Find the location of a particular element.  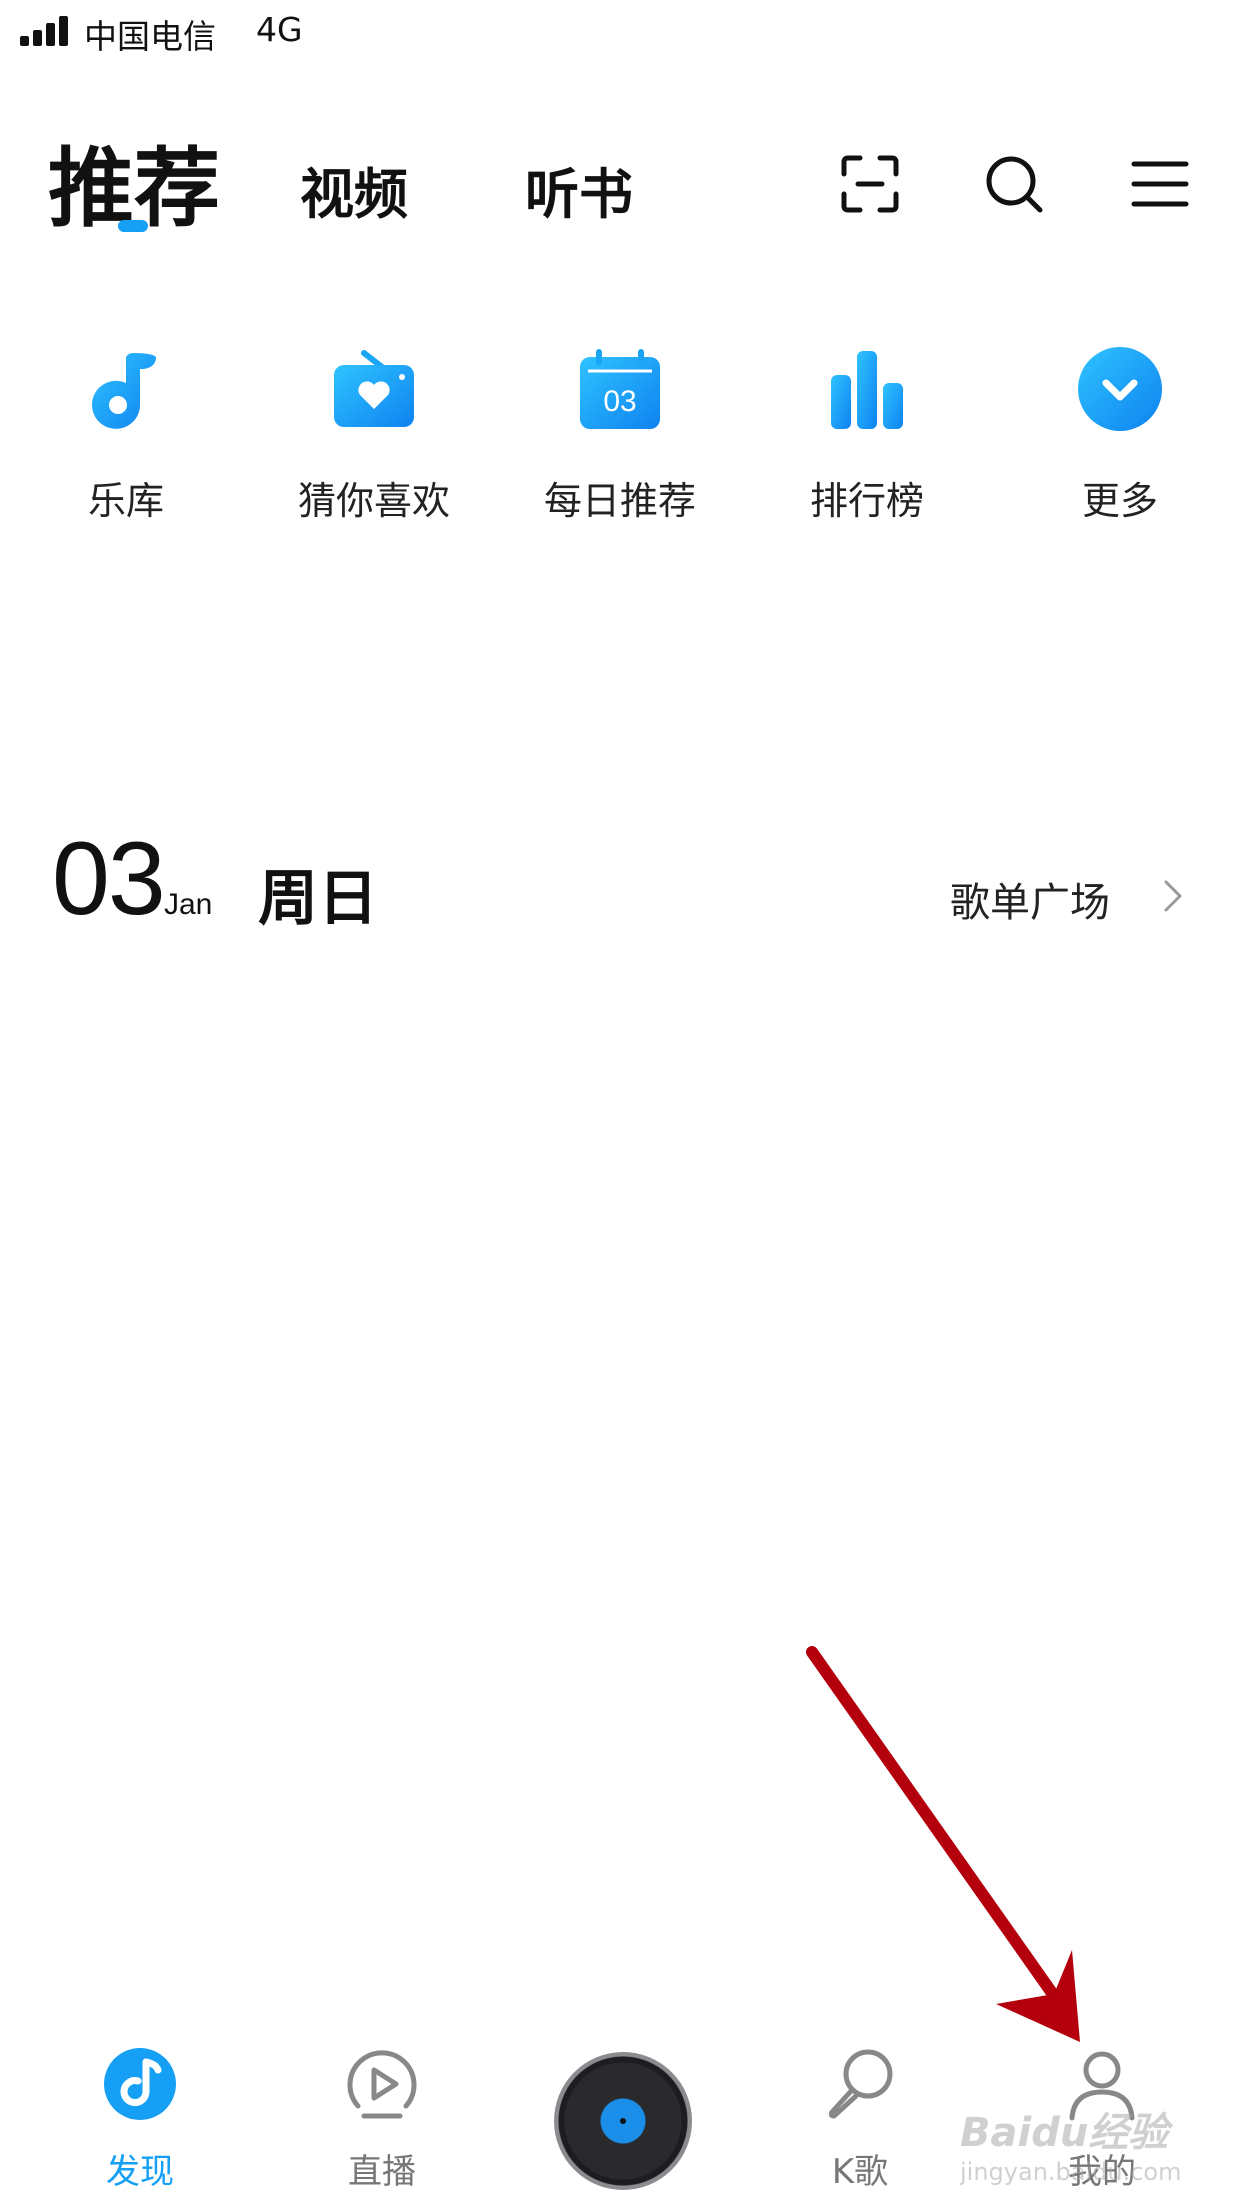

nav-discover: 发现 is located at coordinates (140, 2119).